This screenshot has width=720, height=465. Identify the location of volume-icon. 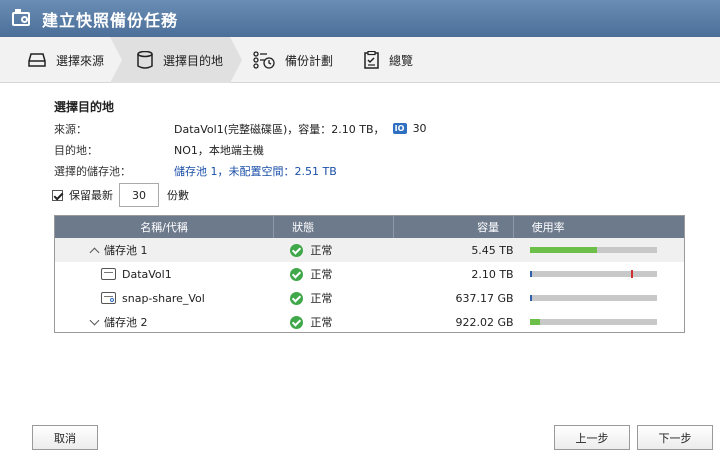
(108, 274).